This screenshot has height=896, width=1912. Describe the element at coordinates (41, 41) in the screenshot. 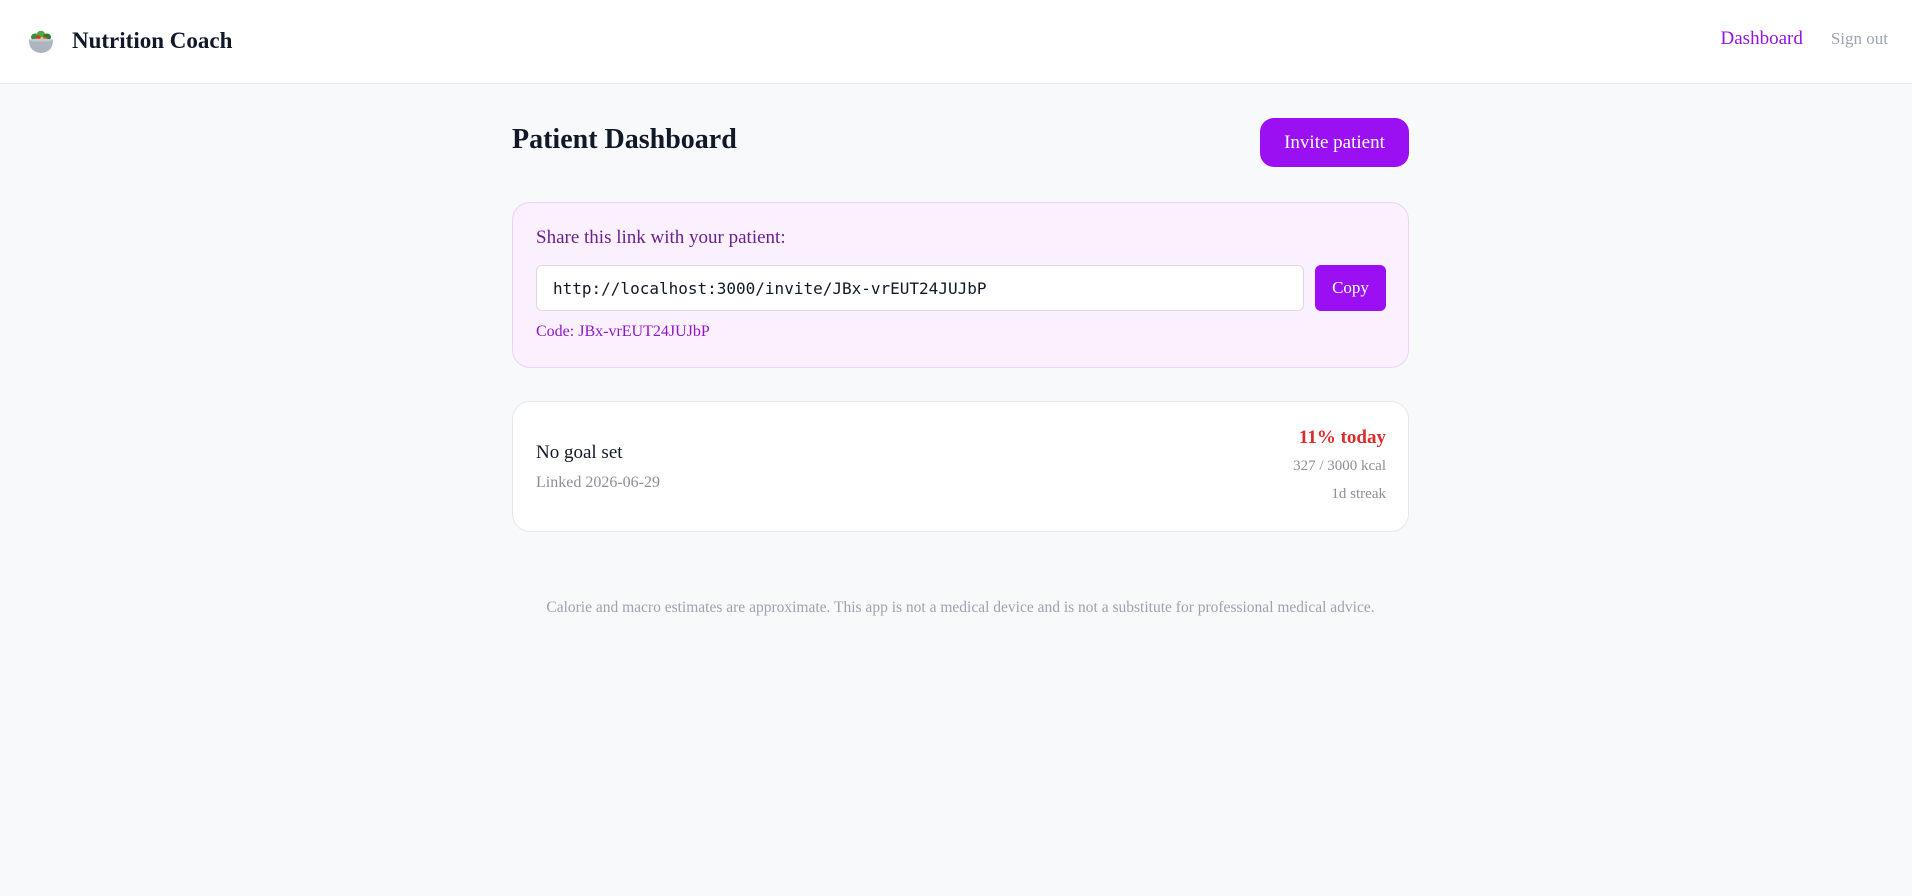

I see `salad-bowl-icon` at that location.